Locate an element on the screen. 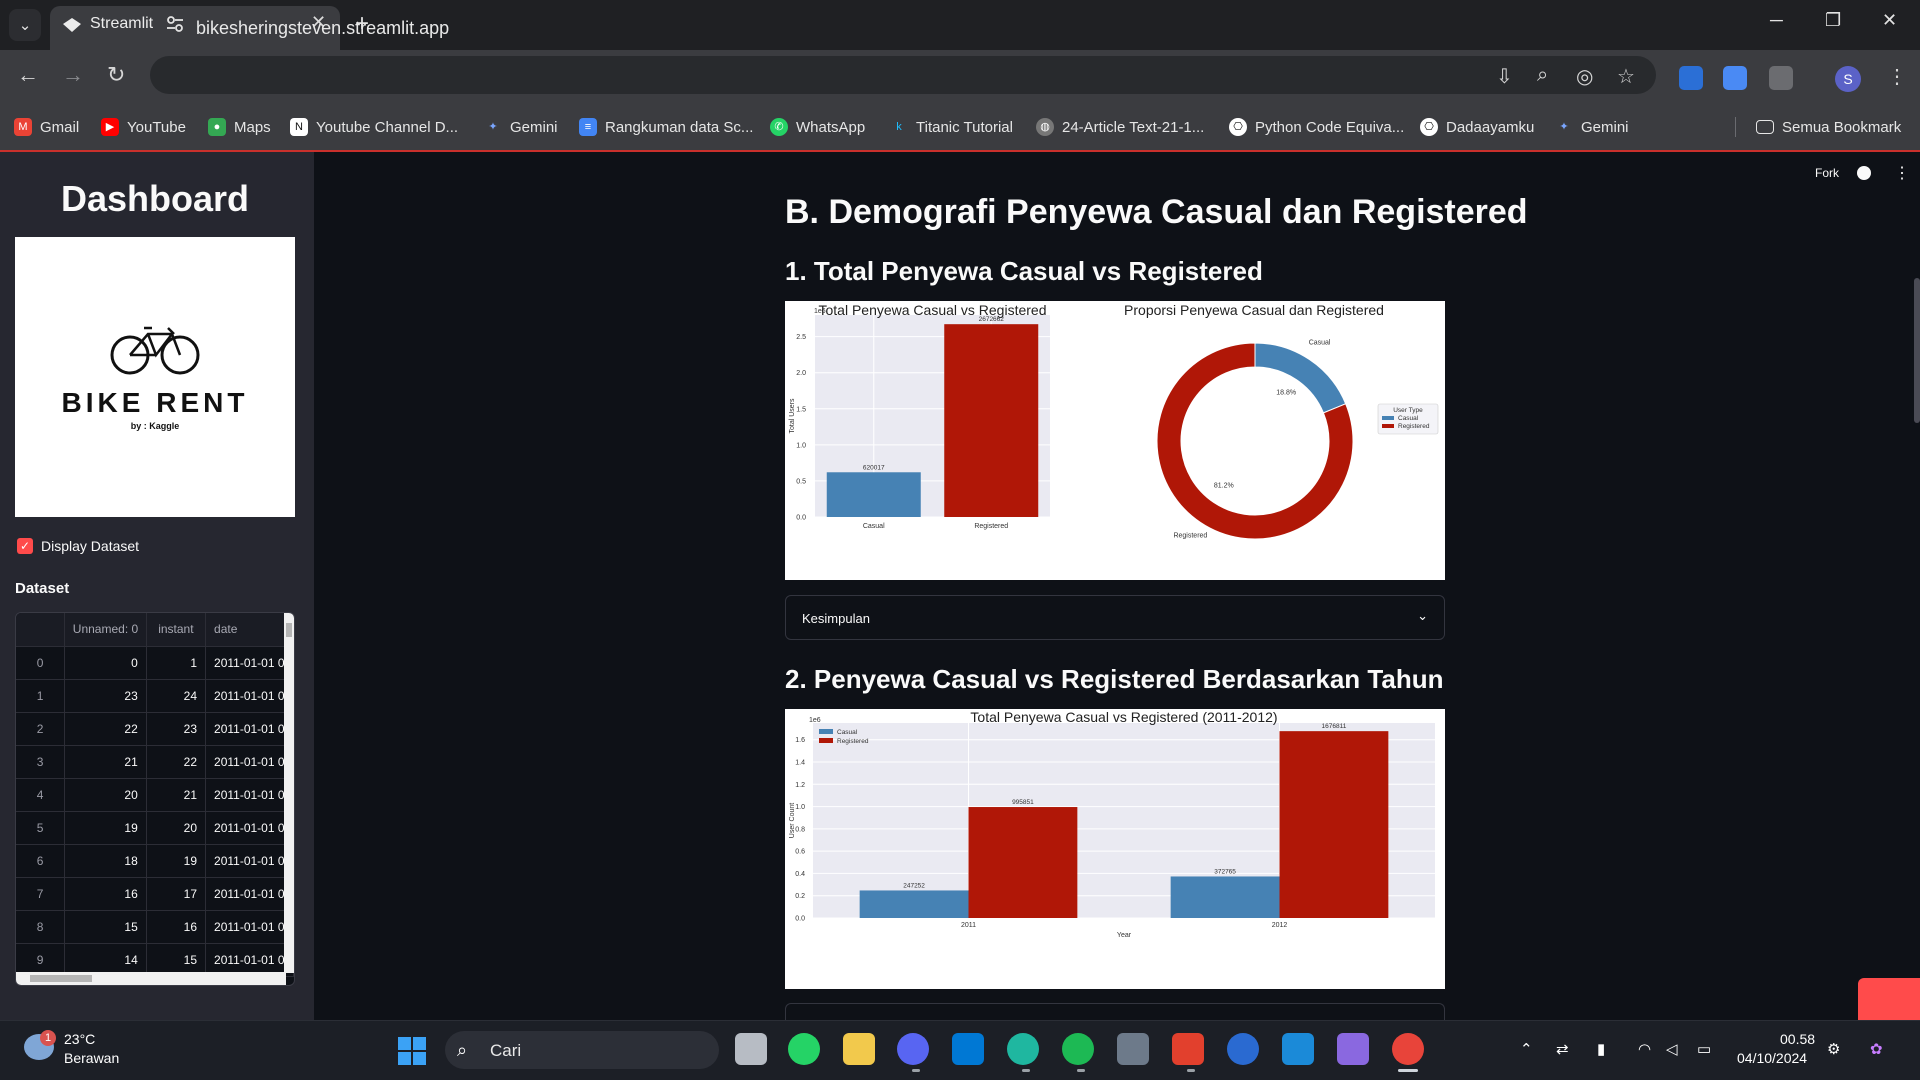 This screenshot has height=1080, width=1920. table-row: 4 20 21 2011-01-01 00 is located at coordinates (155, 795).